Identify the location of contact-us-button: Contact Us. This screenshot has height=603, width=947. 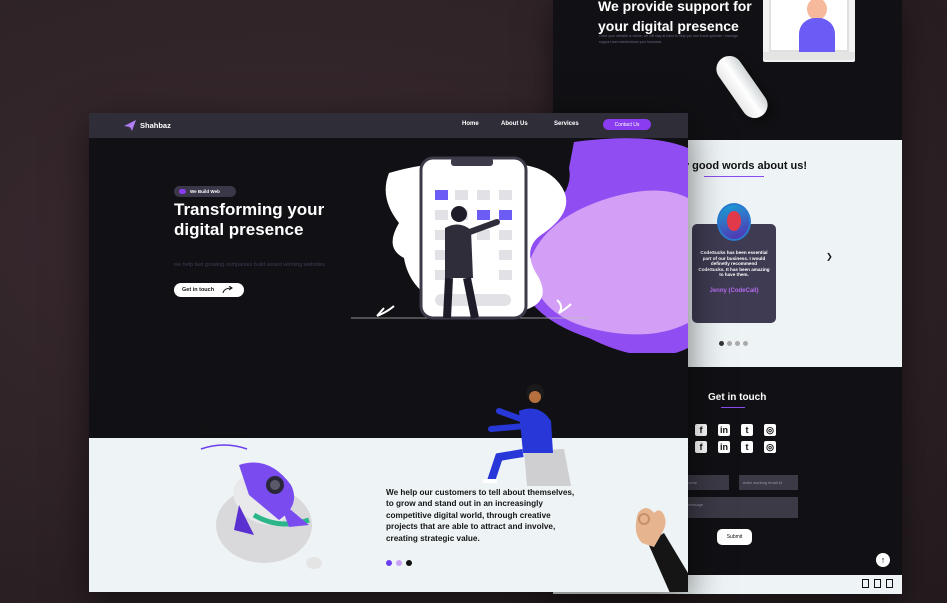
(627, 124).